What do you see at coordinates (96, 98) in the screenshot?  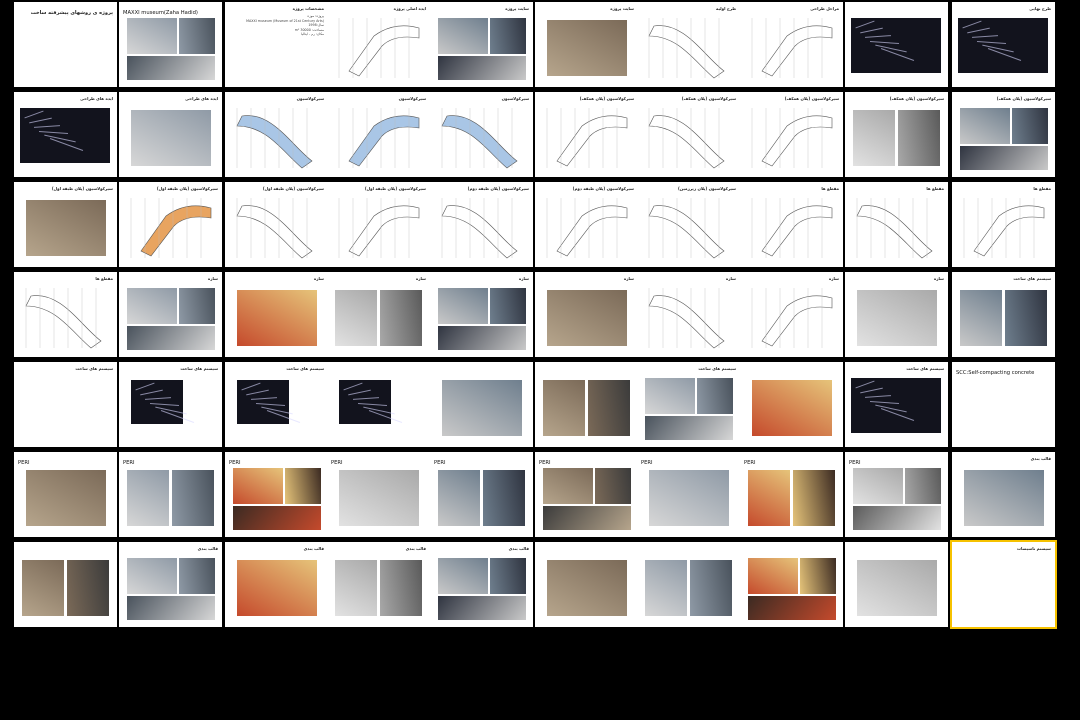 I see `slide-title: ایده های طراحی` at bounding box center [96, 98].